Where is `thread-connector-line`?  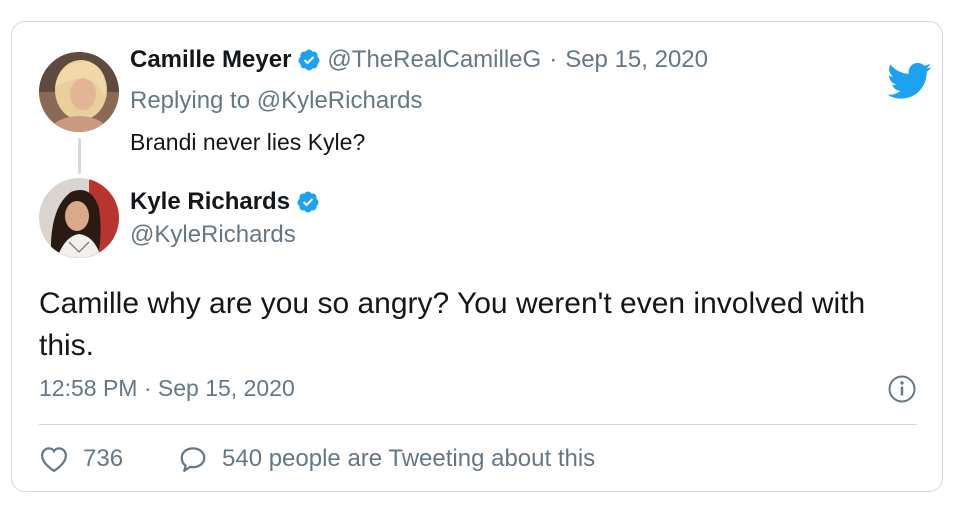 thread-connector-line is located at coordinates (79, 156).